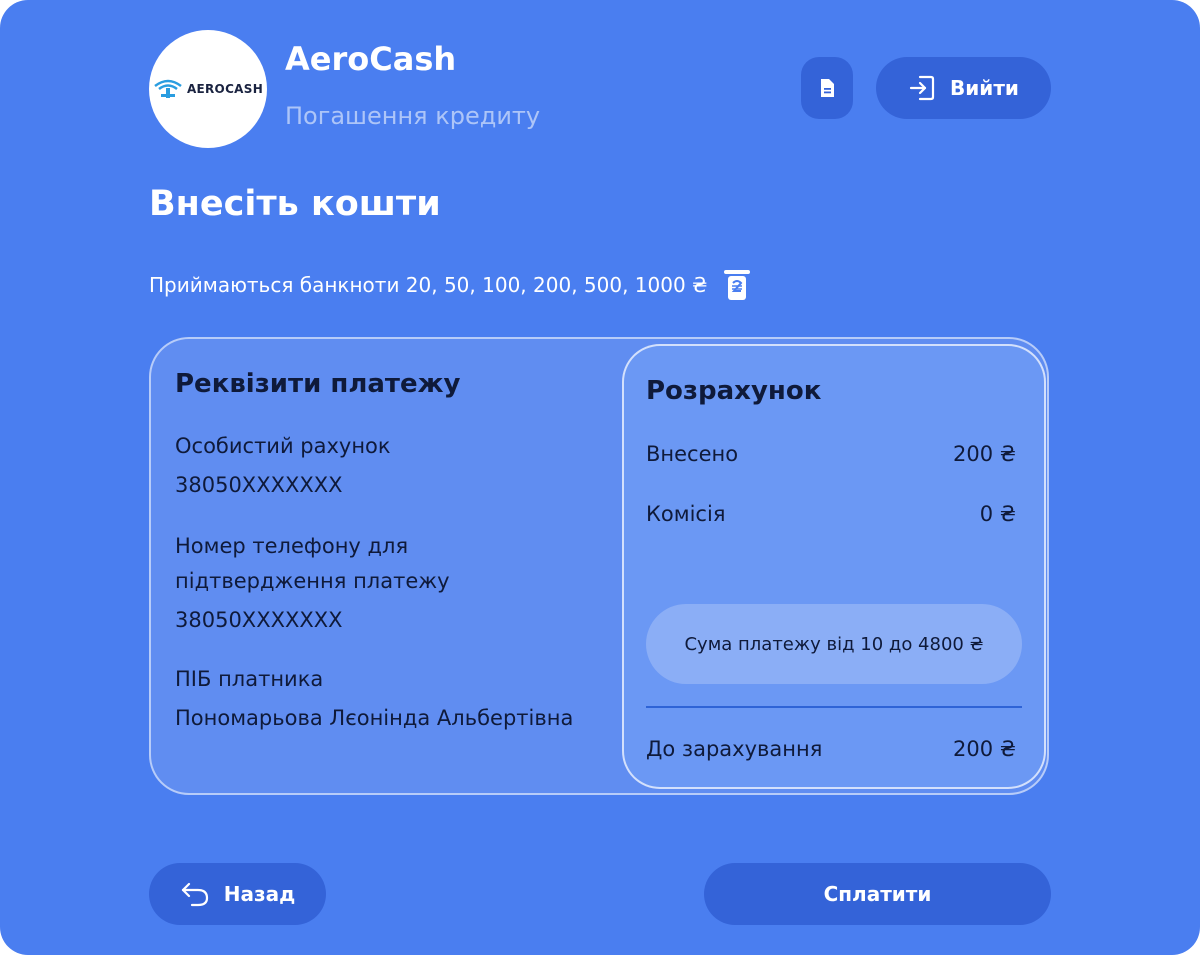 The image size is (1200, 955). I want to click on cash-slot-icon, so click(736, 285).